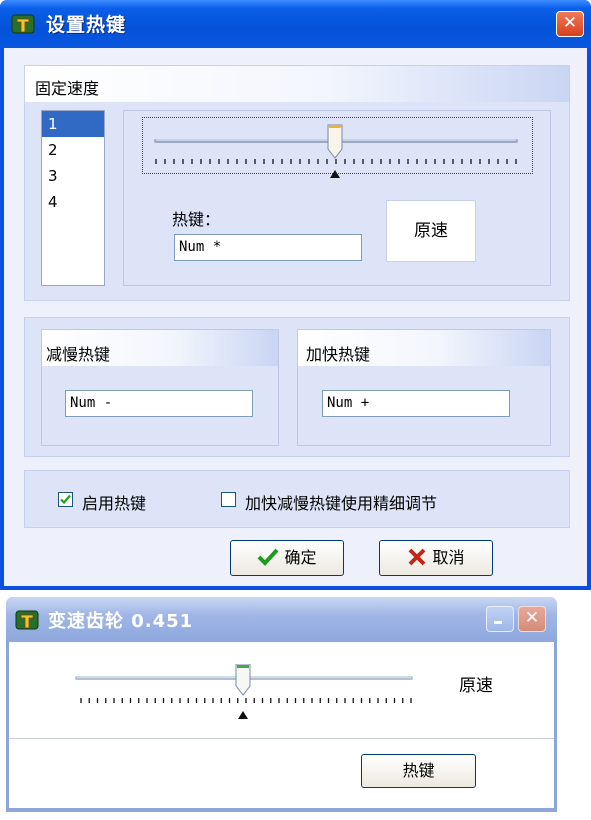 Image resolution: width=591 pixels, height=820 pixels. What do you see at coordinates (78, 354) in the screenshot?
I see `slow-down-title: 减慢热键` at bounding box center [78, 354].